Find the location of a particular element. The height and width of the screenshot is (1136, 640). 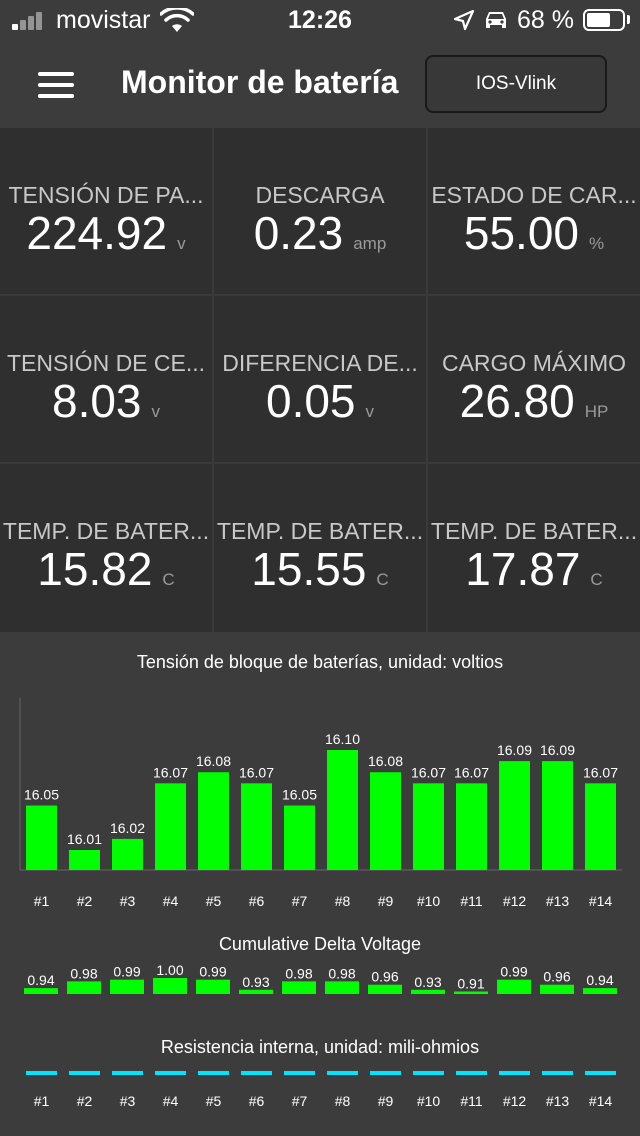

metric-value: 8.03 is located at coordinates (96, 401).